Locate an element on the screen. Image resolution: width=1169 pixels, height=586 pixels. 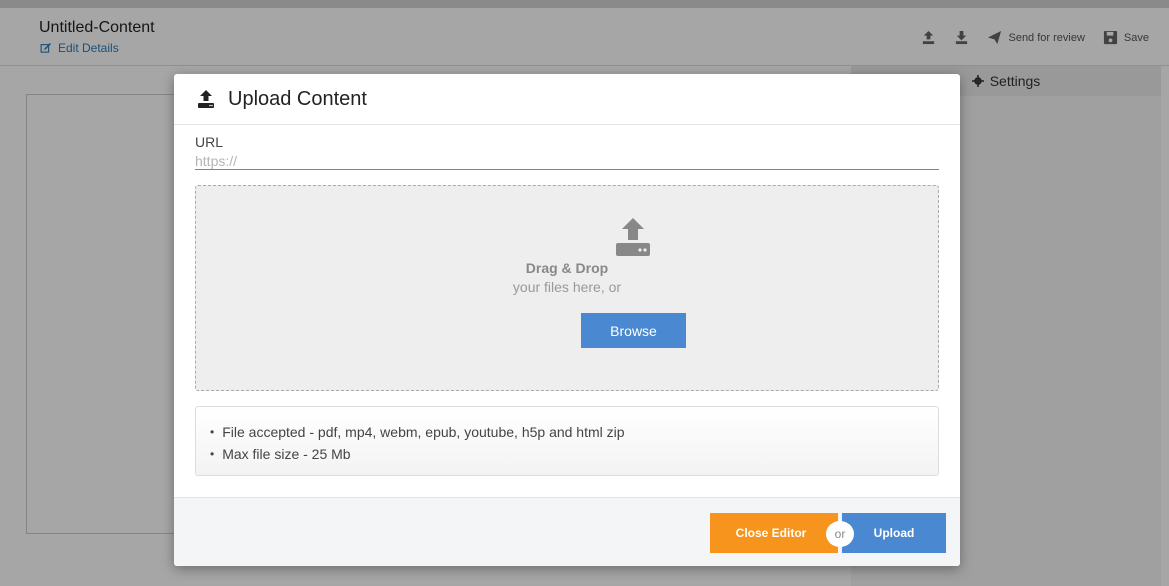
upload-button: Upload is located at coordinates (894, 533).